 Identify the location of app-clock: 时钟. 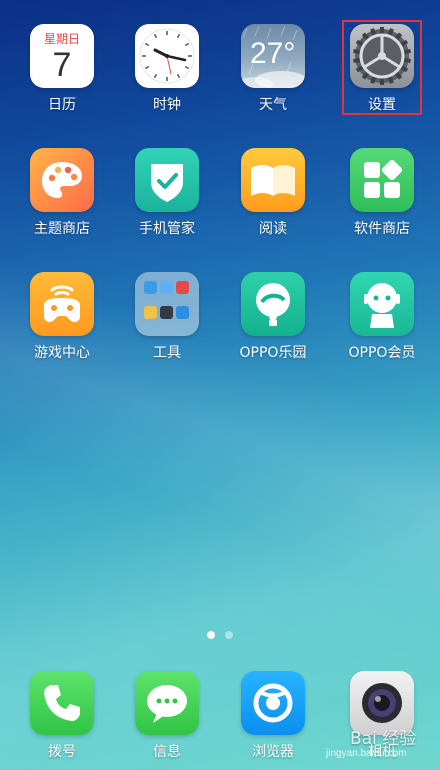
(167, 74).